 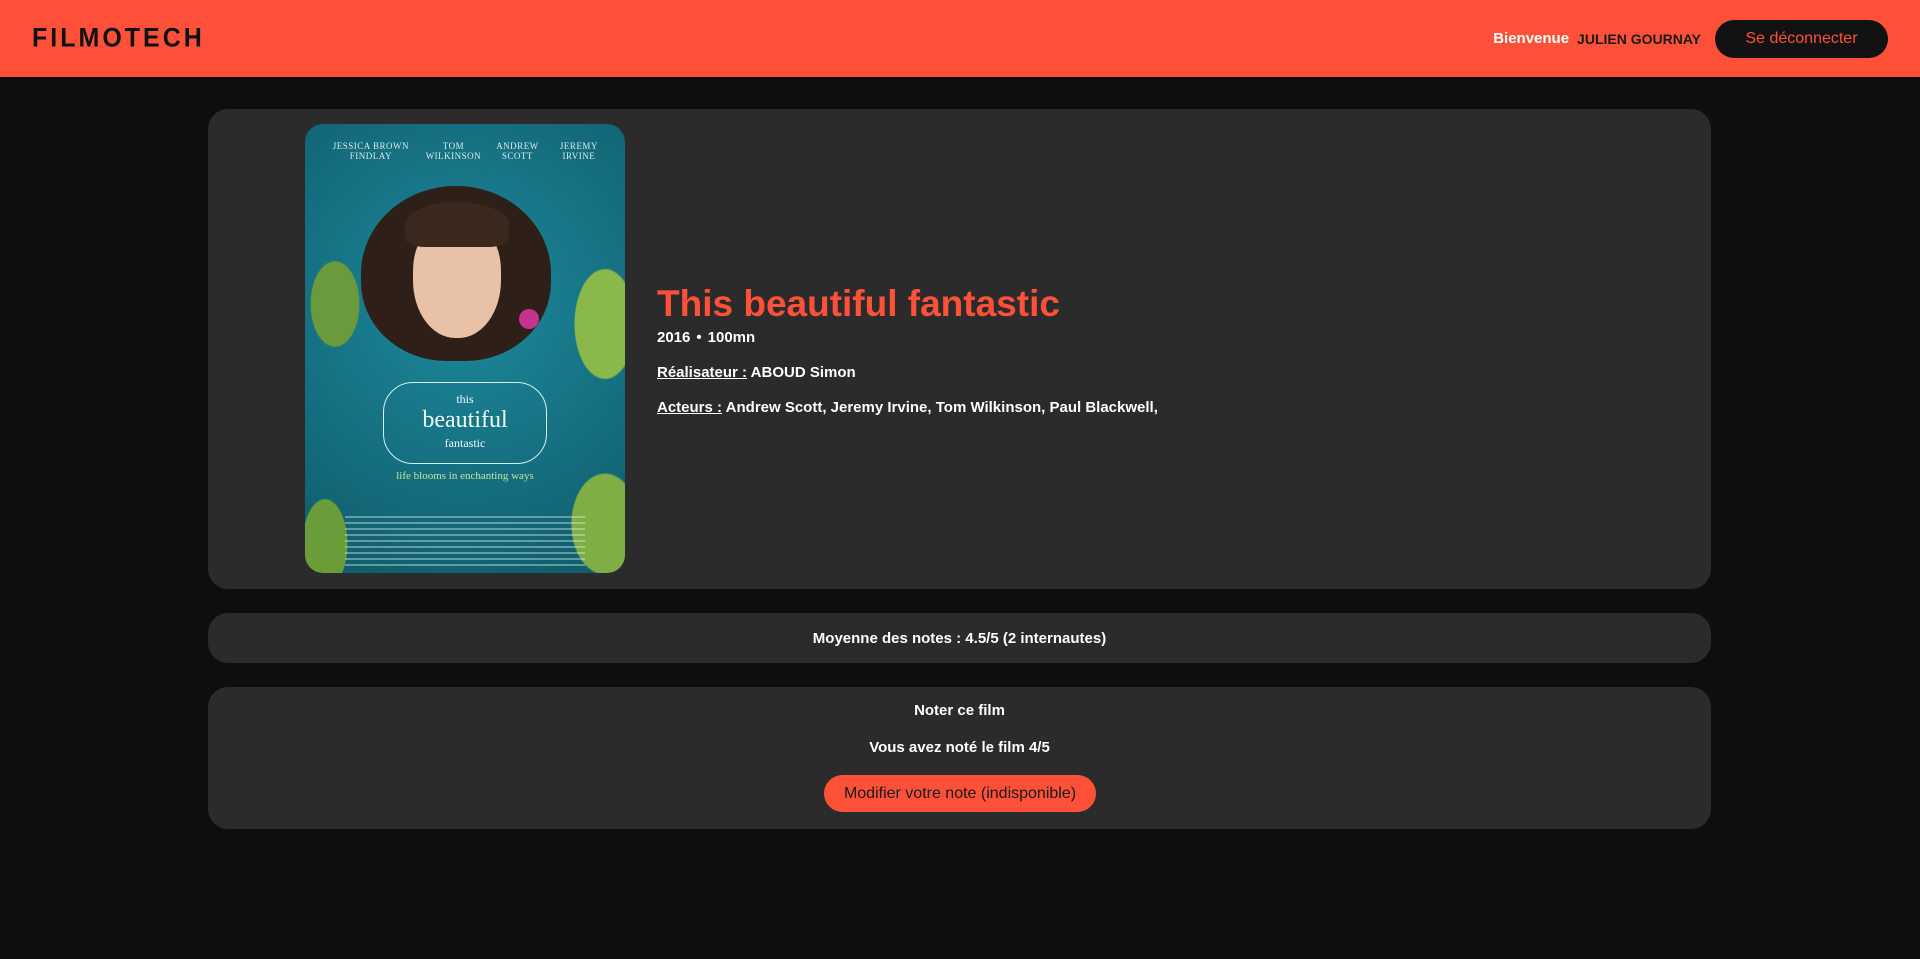 What do you see at coordinates (674, 337) in the screenshot?
I see `film-year: 2016` at bounding box center [674, 337].